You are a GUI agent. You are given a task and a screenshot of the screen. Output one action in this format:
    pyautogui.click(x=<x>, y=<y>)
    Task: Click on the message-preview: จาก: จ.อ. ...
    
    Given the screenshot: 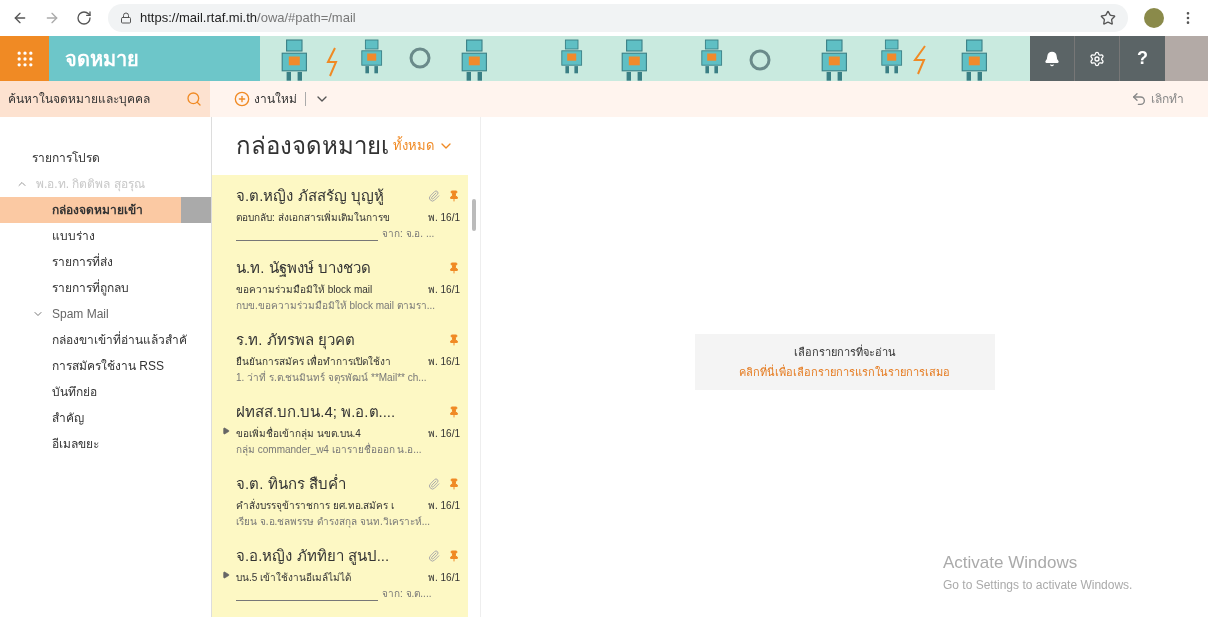 What is the action you would take?
    pyautogui.click(x=408, y=234)
    